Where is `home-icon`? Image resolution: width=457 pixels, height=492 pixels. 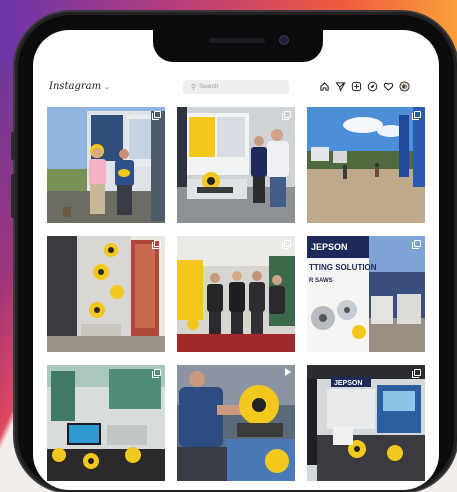 home-icon is located at coordinates (324, 86).